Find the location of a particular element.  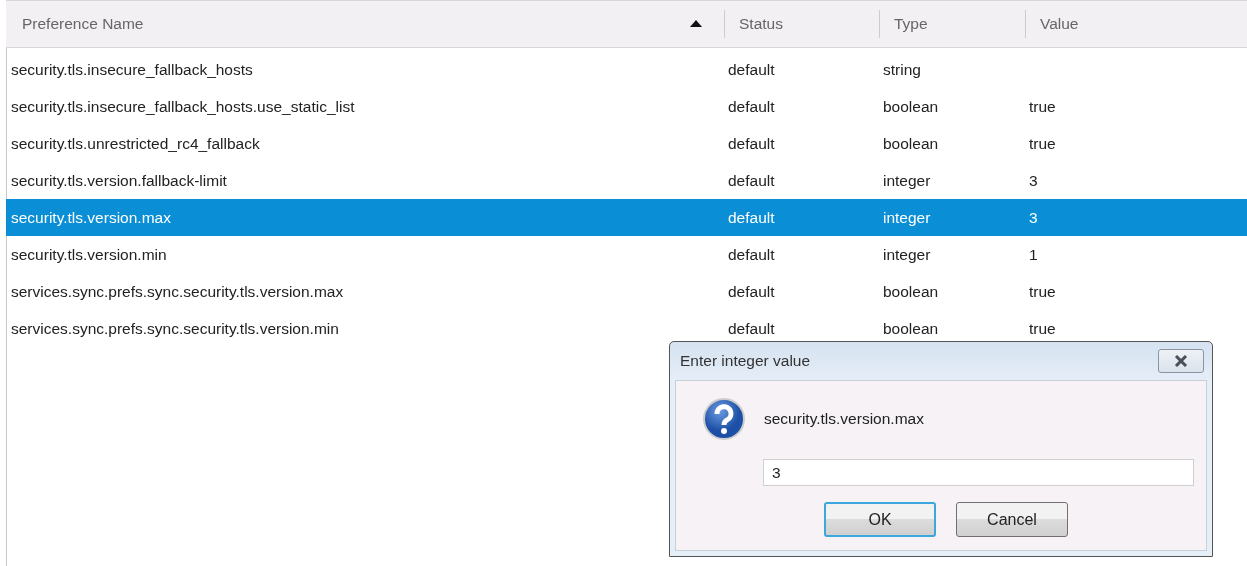

column-header: Preference Name is located at coordinates (365, 24).